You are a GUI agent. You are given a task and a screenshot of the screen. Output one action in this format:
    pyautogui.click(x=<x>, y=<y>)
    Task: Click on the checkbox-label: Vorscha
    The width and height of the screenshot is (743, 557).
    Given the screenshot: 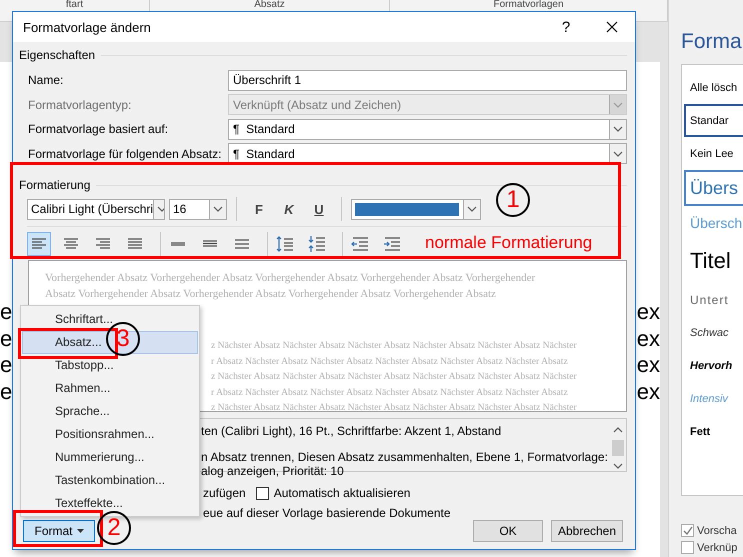 What is the action you would take?
    pyautogui.click(x=717, y=530)
    